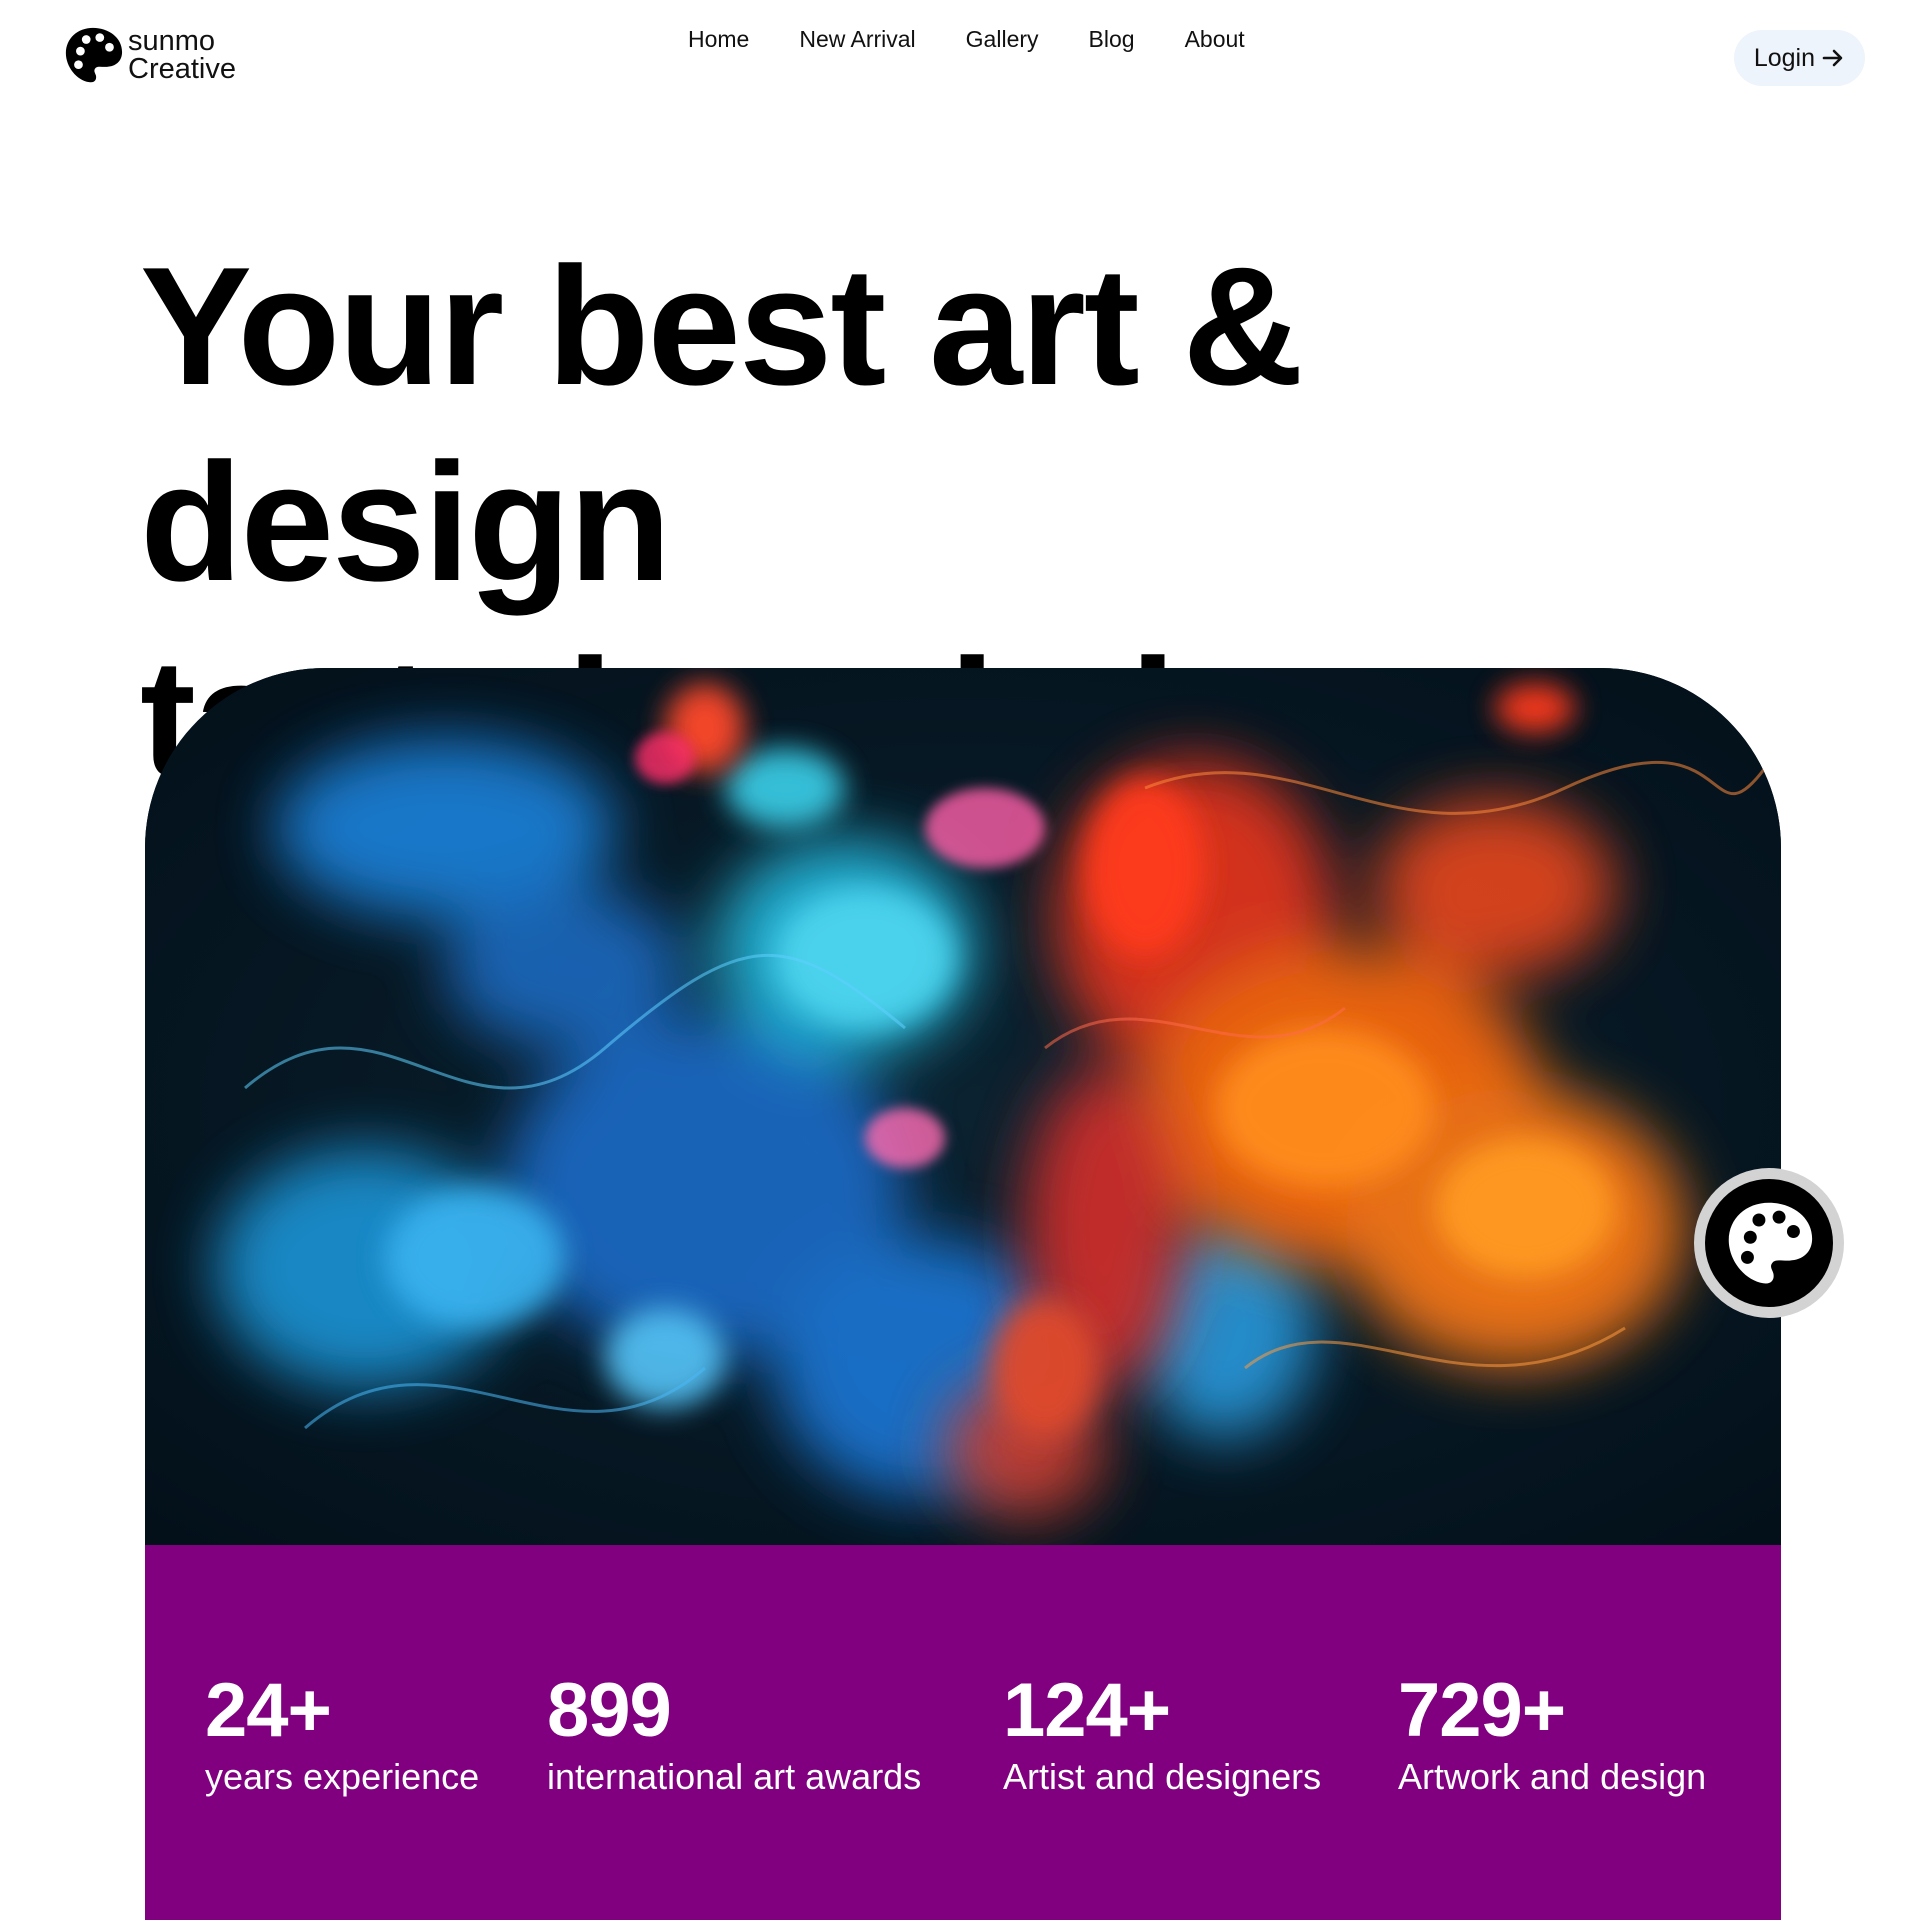 This screenshot has height=1925, width=1920. I want to click on nav-blog: Blog, so click(1112, 39).